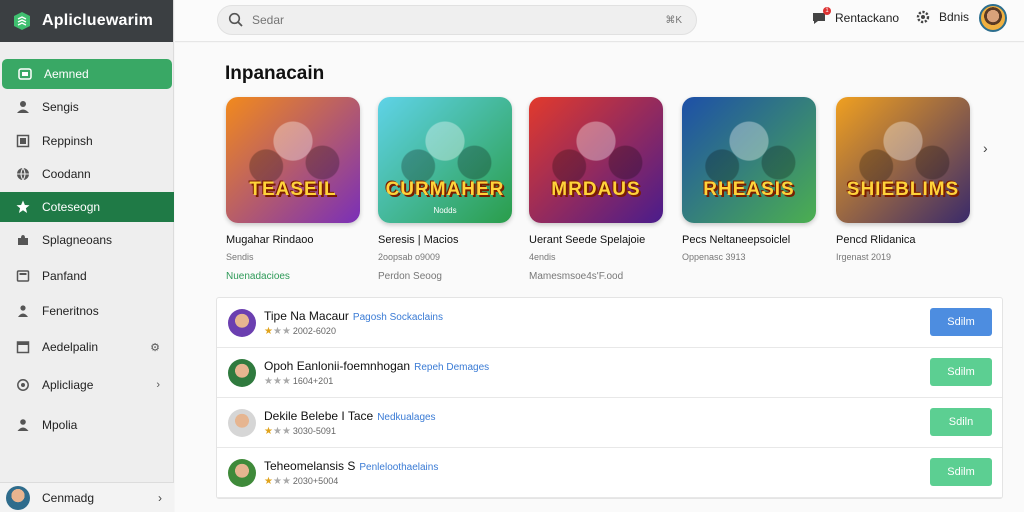  Describe the element at coordinates (445, 210) in the screenshot. I see `cover-subtitle: Nodds` at that location.